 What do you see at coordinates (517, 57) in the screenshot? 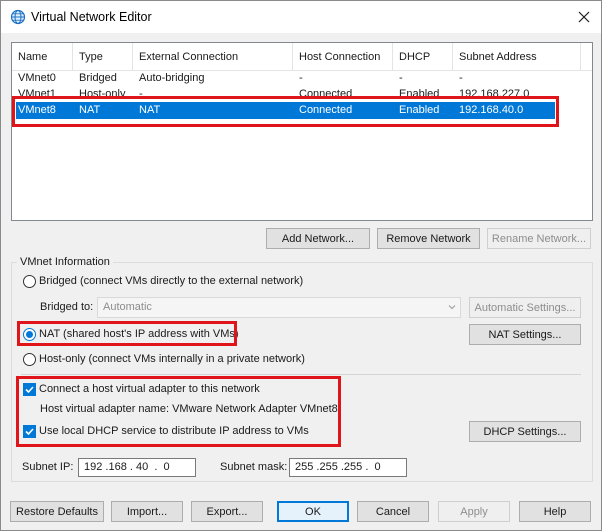
I see `column-header-subnet-address: Subnet Address` at bounding box center [517, 57].